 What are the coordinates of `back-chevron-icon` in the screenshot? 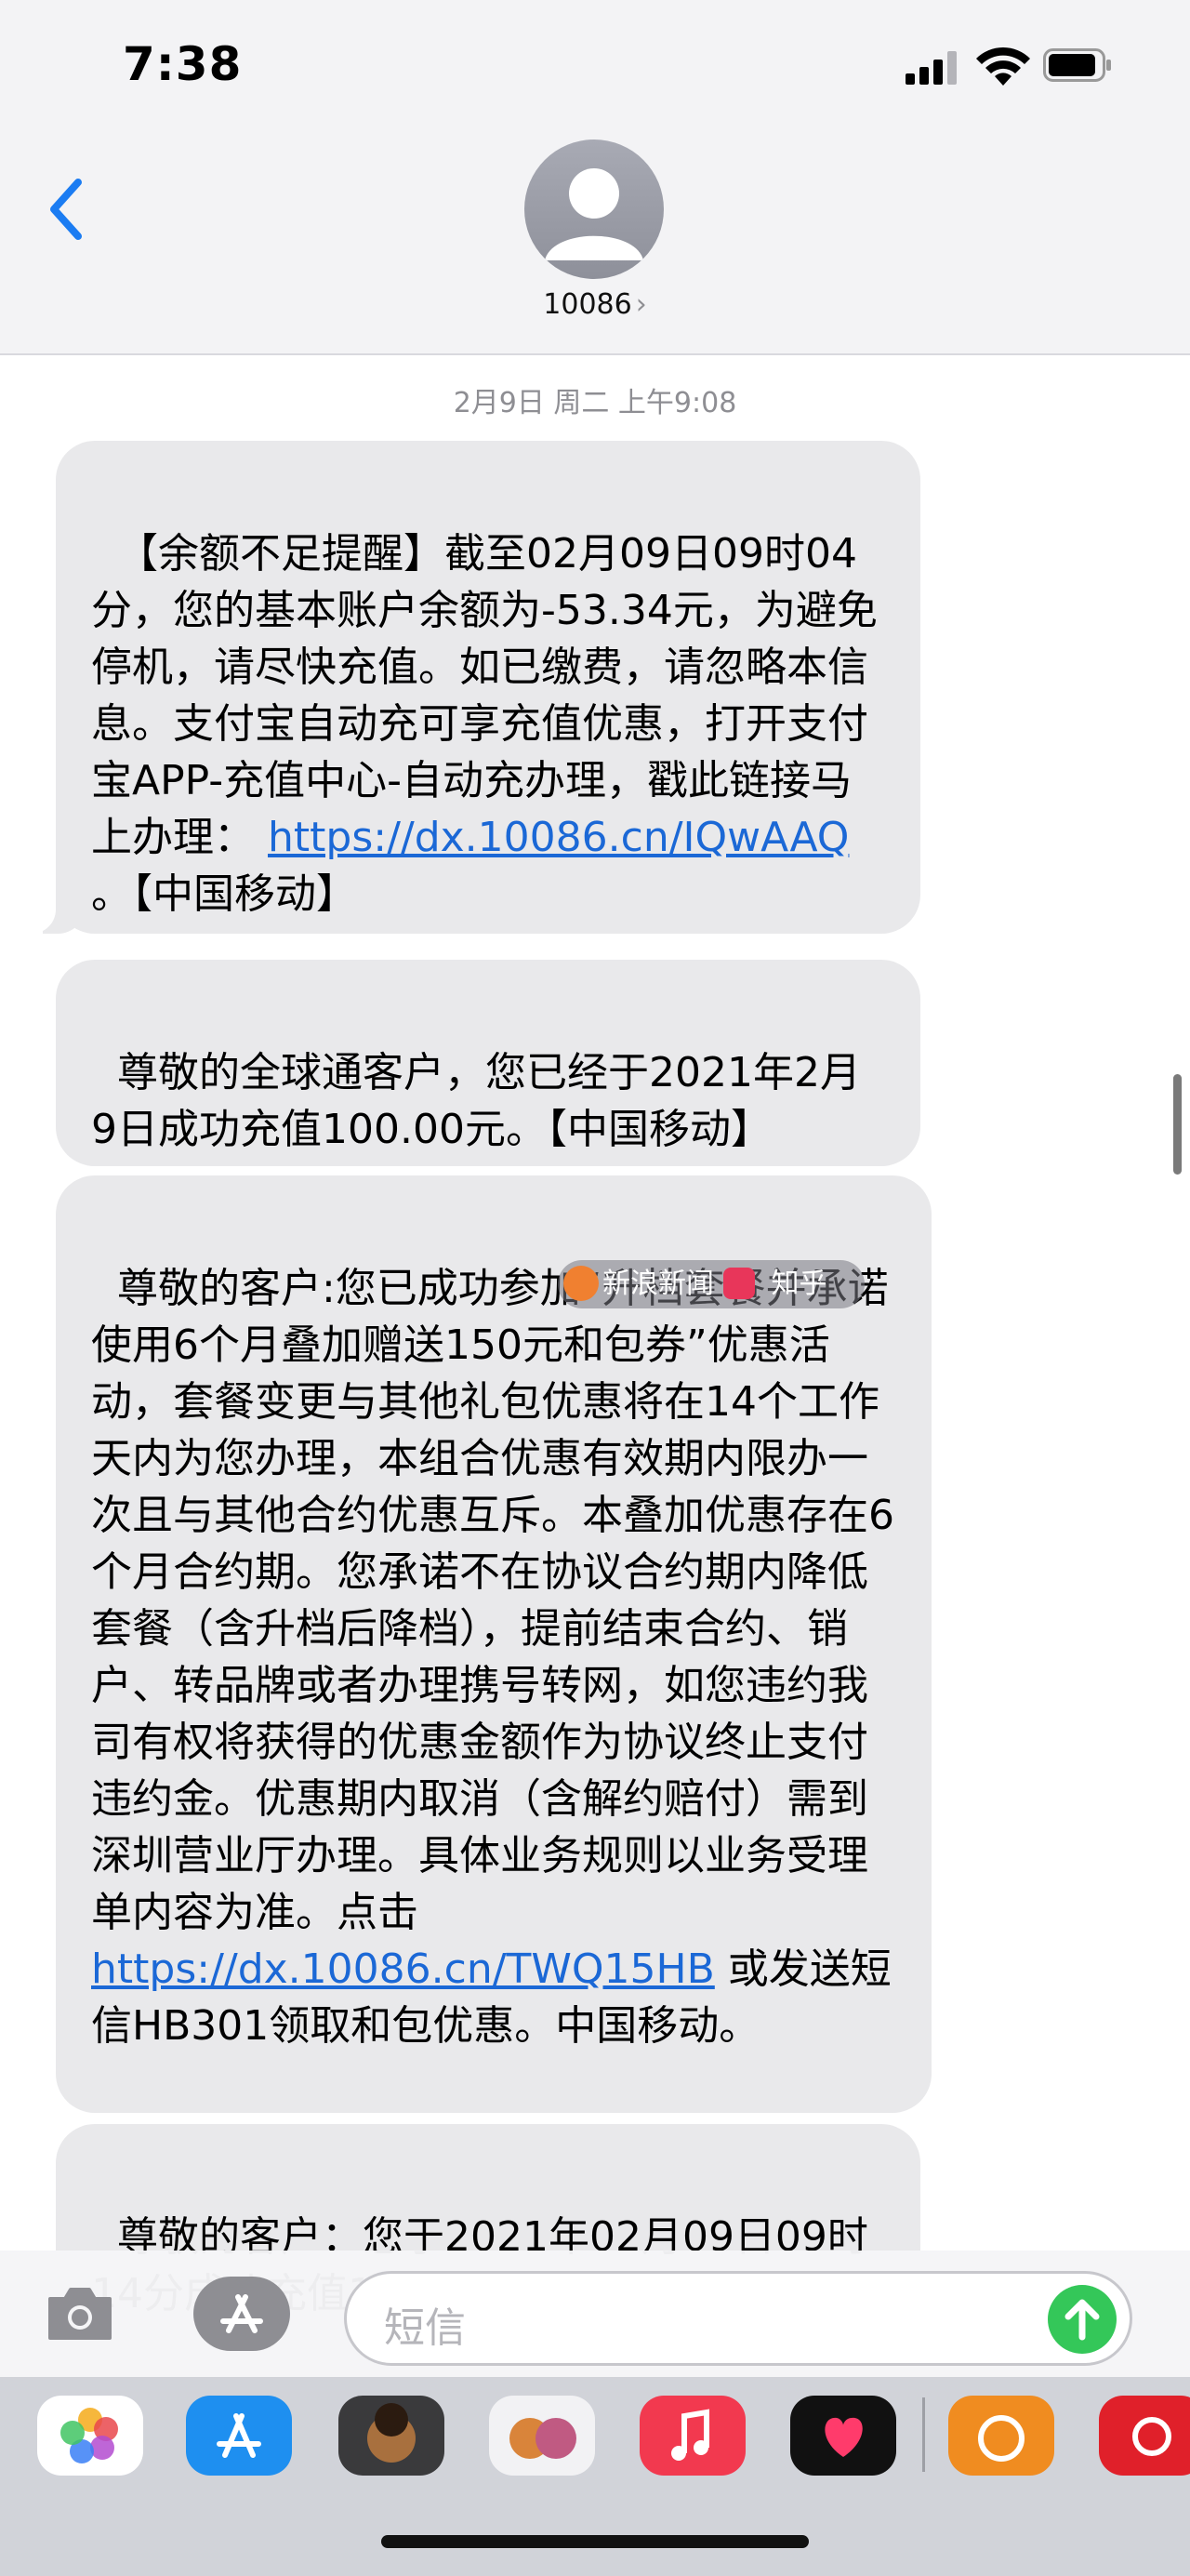 It's located at (65, 209).